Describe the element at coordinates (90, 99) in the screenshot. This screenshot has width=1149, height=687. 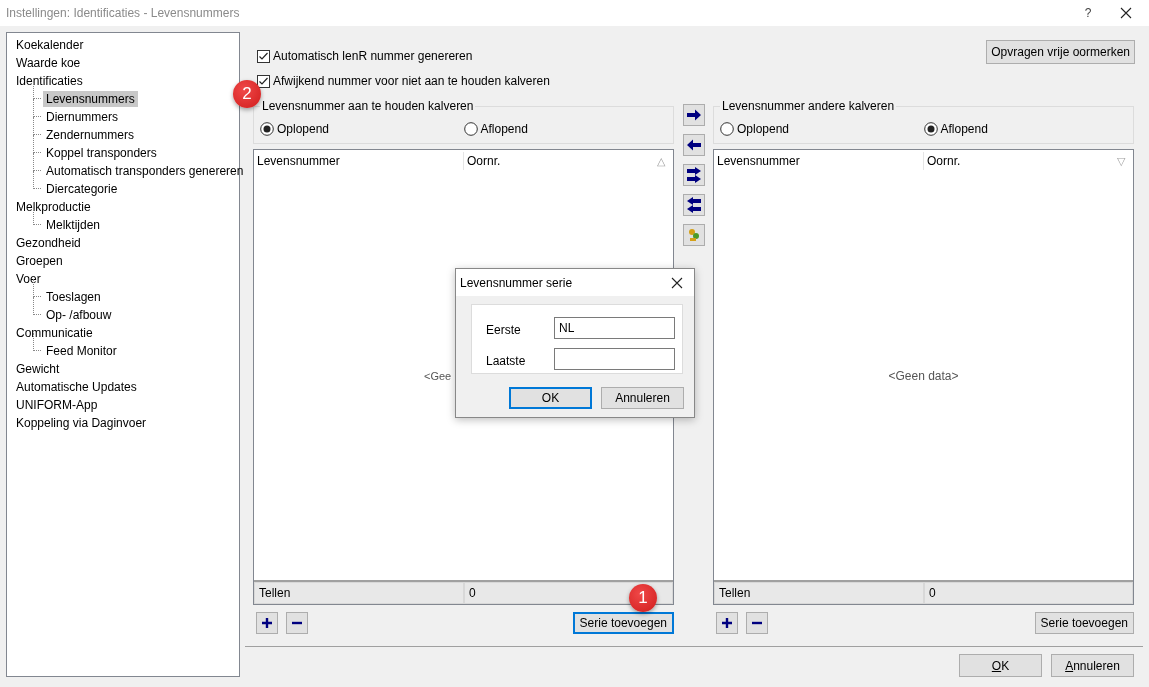
I see `tree-item: Levensnummers` at that location.